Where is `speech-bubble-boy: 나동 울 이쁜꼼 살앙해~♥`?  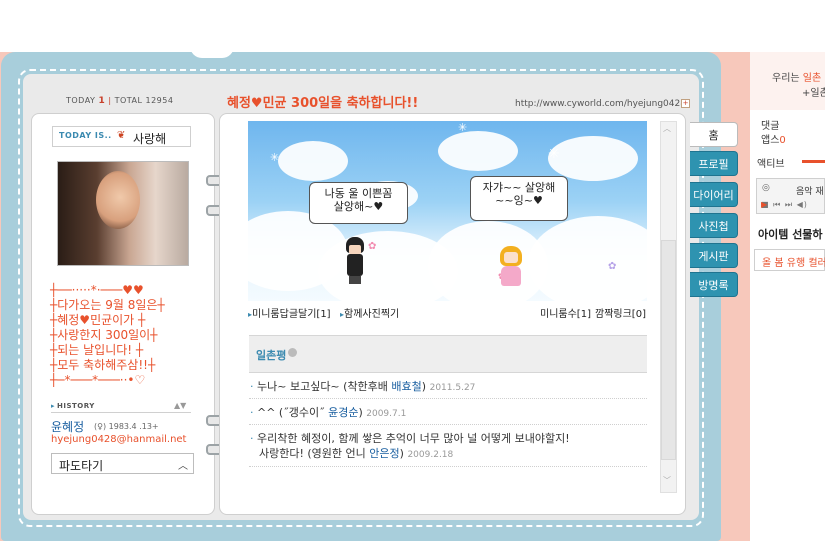 speech-bubble-boy: 나동 울 이쁜꼼 살앙해~♥ is located at coordinates (358, 203).